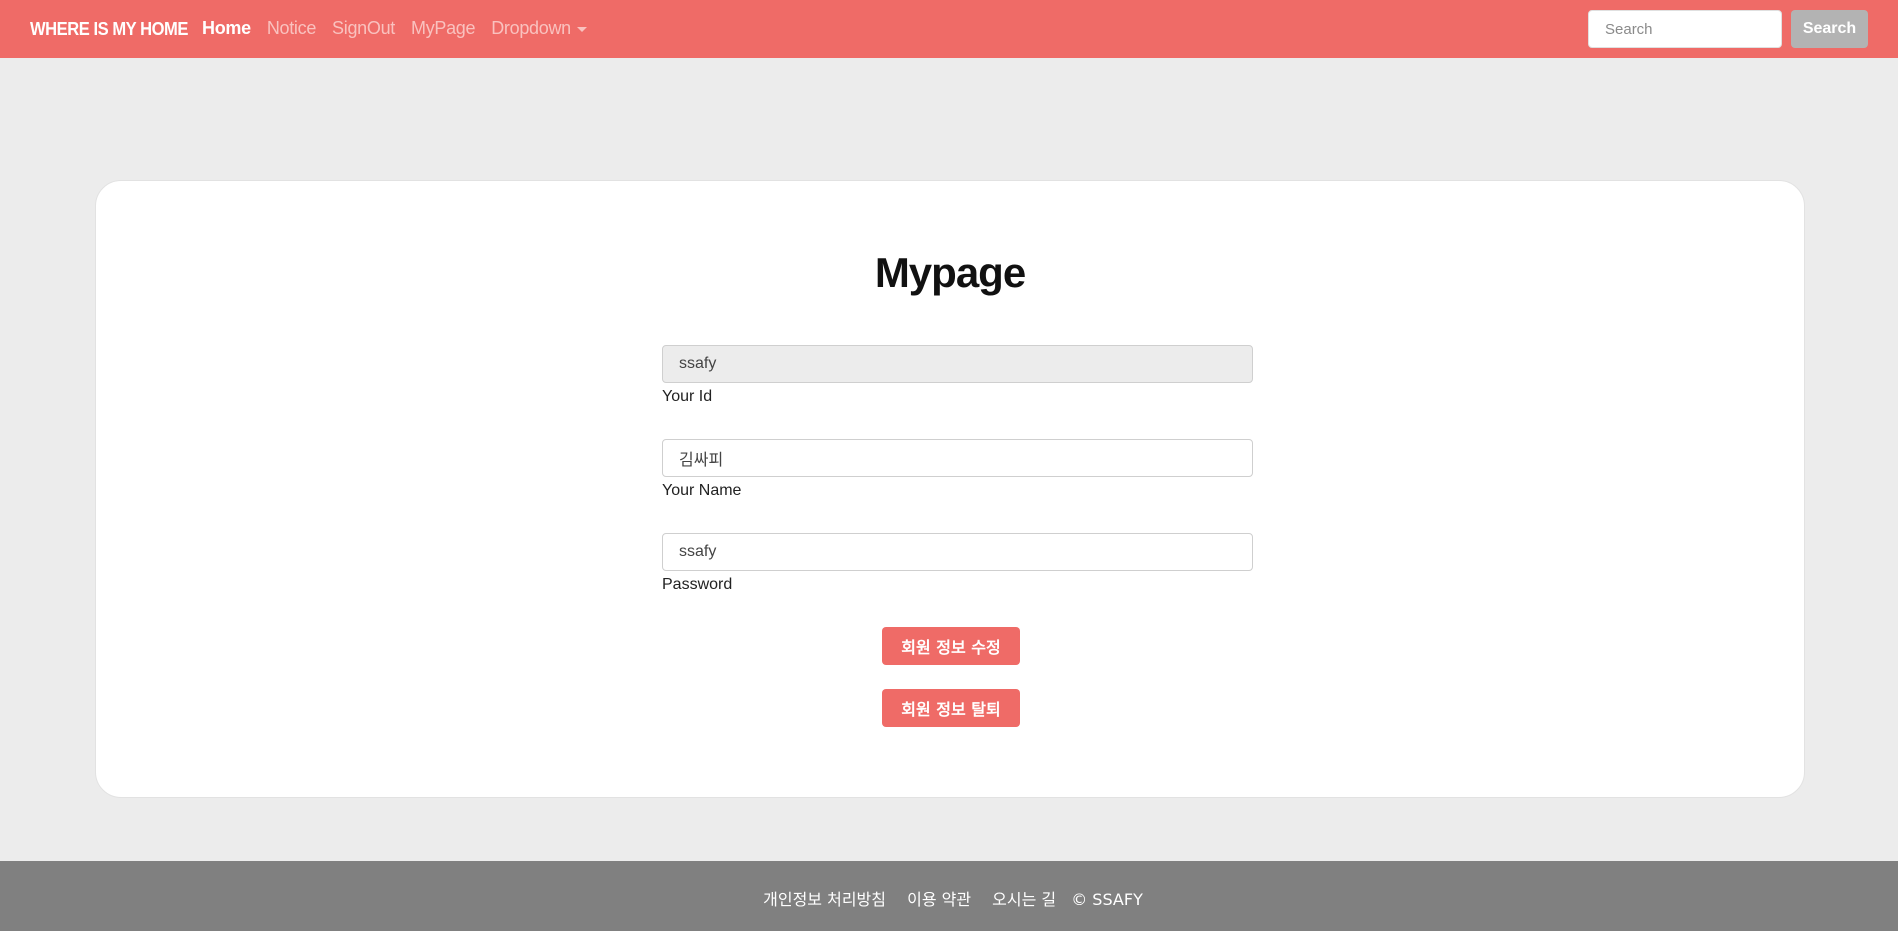  Describe the element at coordinates (951, 646) in the screenshot. I see `update-member-button: 회원 정보 수정` at that location.